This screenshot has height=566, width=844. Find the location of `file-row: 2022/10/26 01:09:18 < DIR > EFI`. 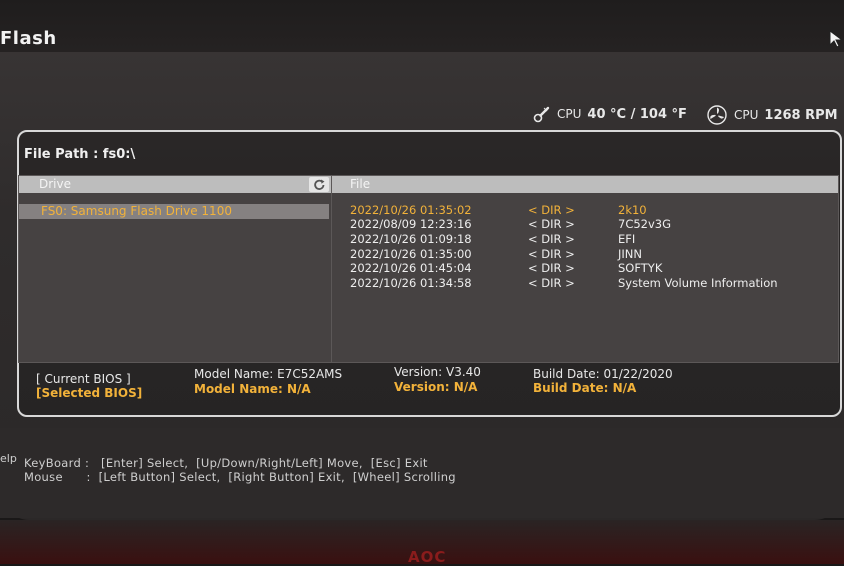

file-row: 2022/10/26 01:09:18 < DIR > EFI is located at coordinates (585, 239).